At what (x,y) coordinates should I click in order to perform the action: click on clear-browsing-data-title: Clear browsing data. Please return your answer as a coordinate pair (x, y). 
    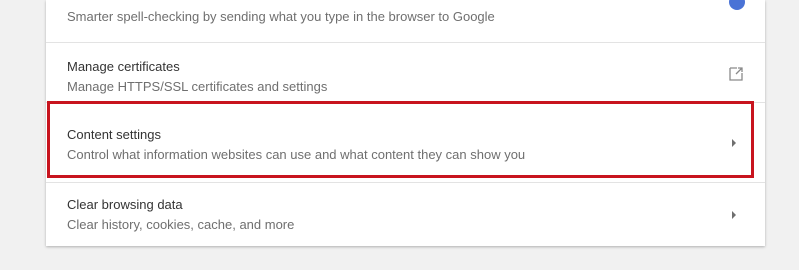
    Looking at the image, I should click on (125, 204).